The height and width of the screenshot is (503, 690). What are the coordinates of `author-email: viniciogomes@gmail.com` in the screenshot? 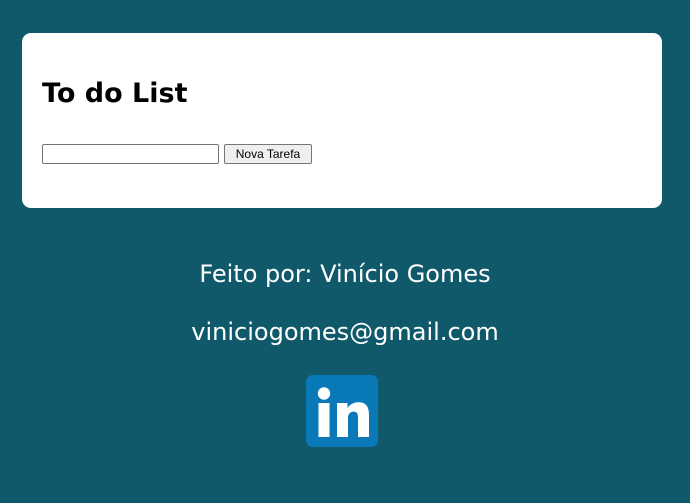 It's located at (345, 332).